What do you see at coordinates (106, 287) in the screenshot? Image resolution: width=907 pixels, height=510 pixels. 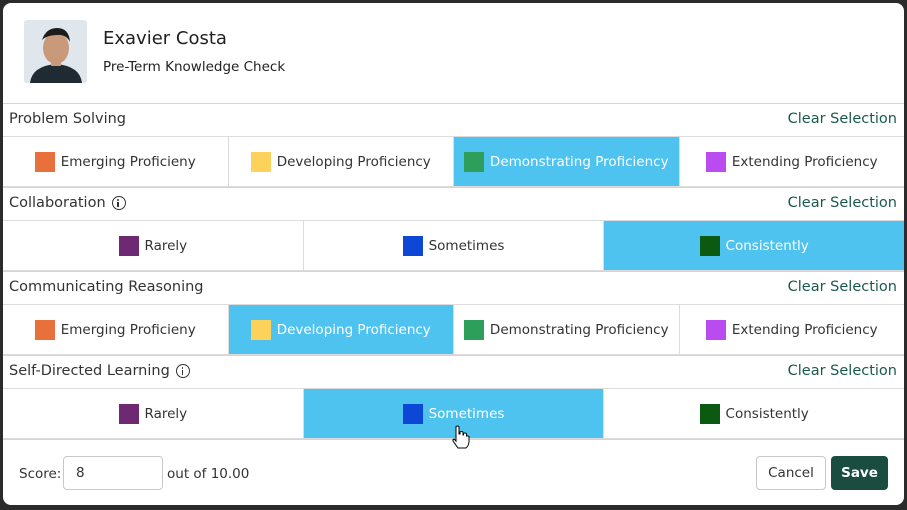 I see `section-title: Communicating Reasoning` at bounding box center [106, 287].